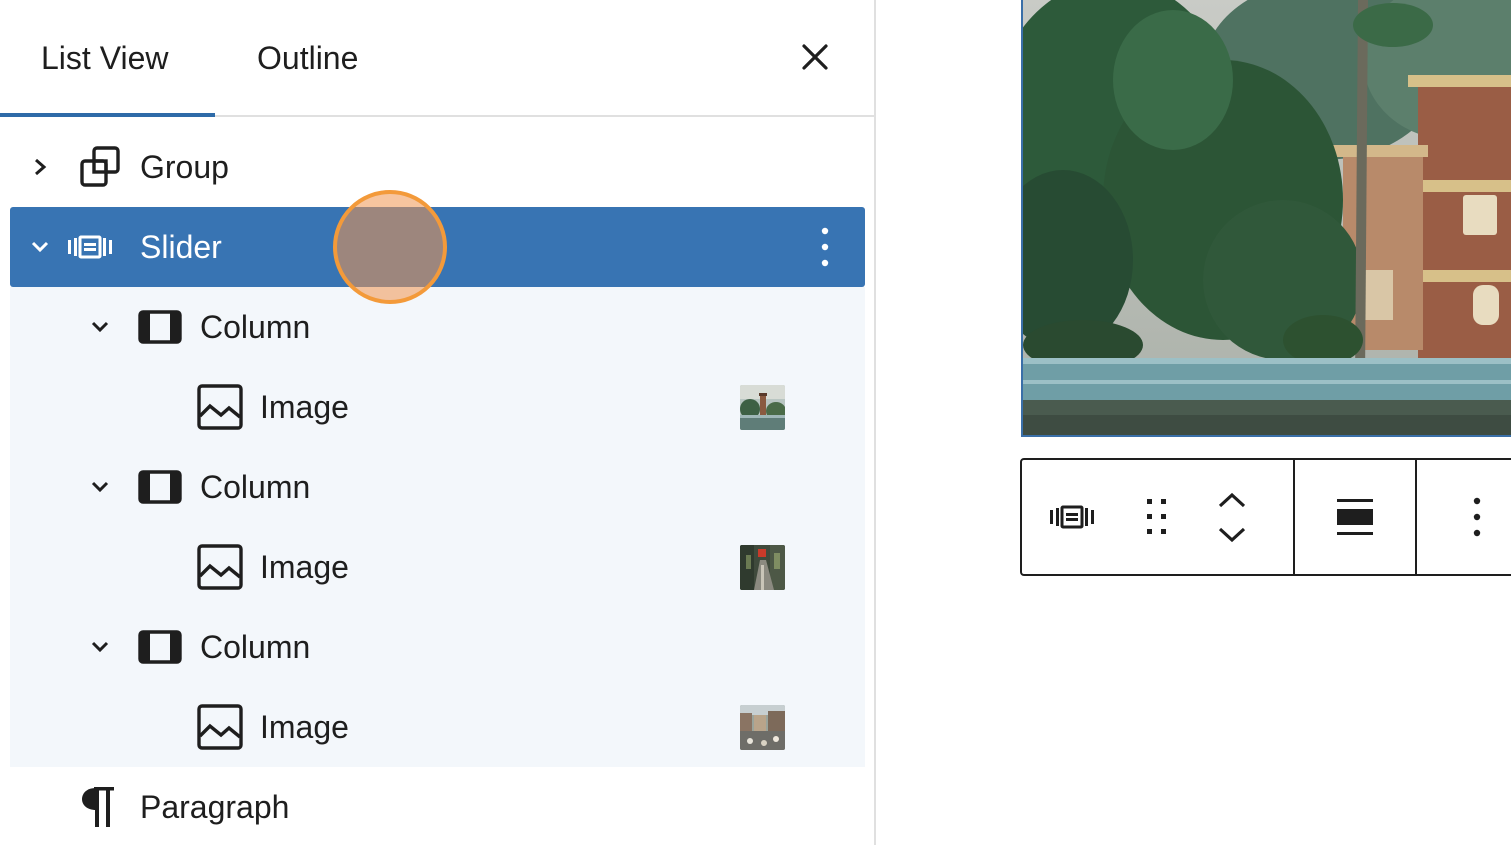 The image size is (1511, 845). I want to click on align-wide-icon, so click(1354, 517).